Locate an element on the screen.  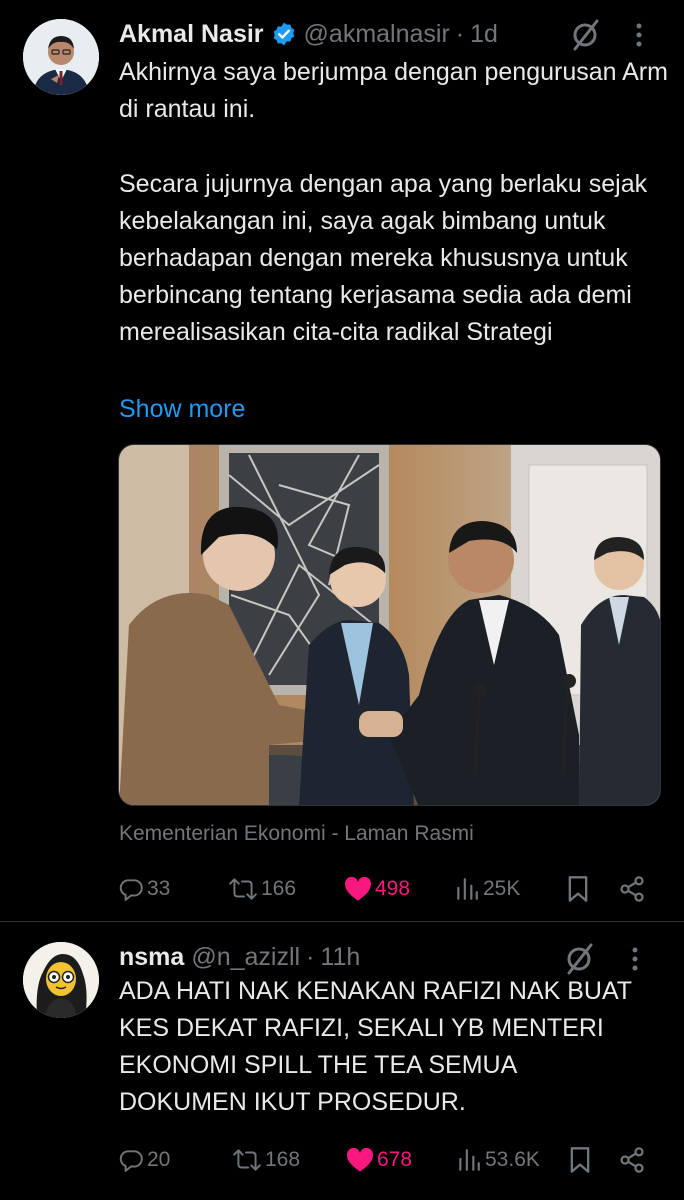
reply-button: 20 is located at coordinates (144, 1160).